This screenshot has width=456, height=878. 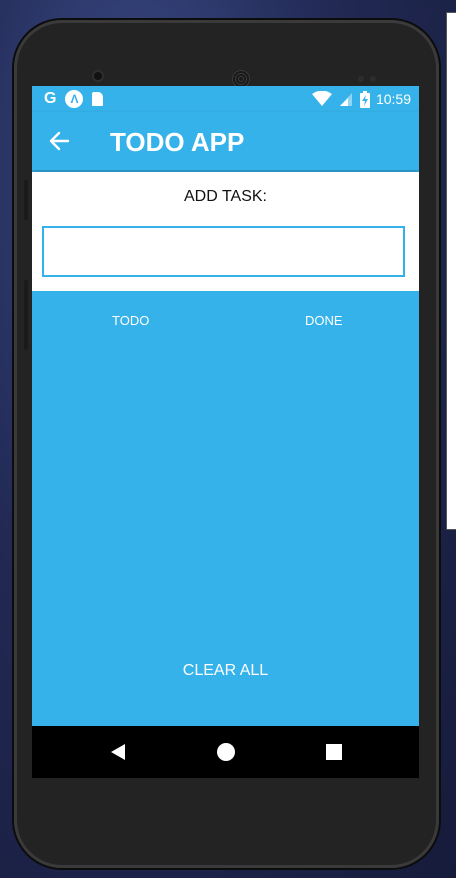 What do you see at coordinates (50, 98) in the screenshot?
I see `google-icon: G` at bounding box center [50, 98].